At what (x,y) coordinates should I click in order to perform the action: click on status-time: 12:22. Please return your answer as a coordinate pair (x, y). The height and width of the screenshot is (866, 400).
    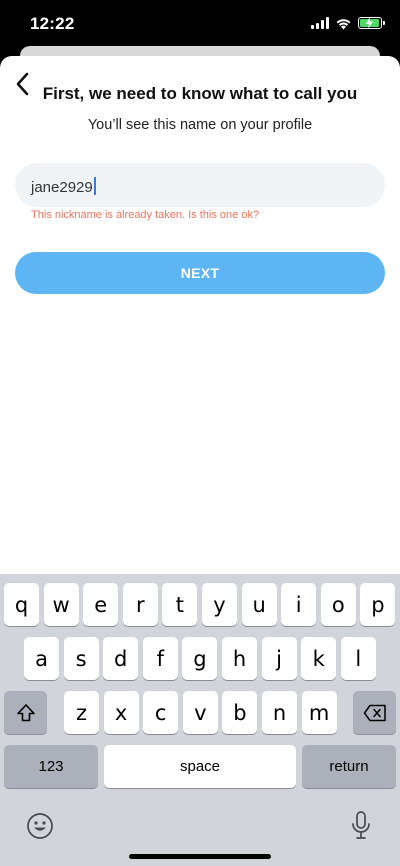
    Looking at the image, I should click on (52, 23).